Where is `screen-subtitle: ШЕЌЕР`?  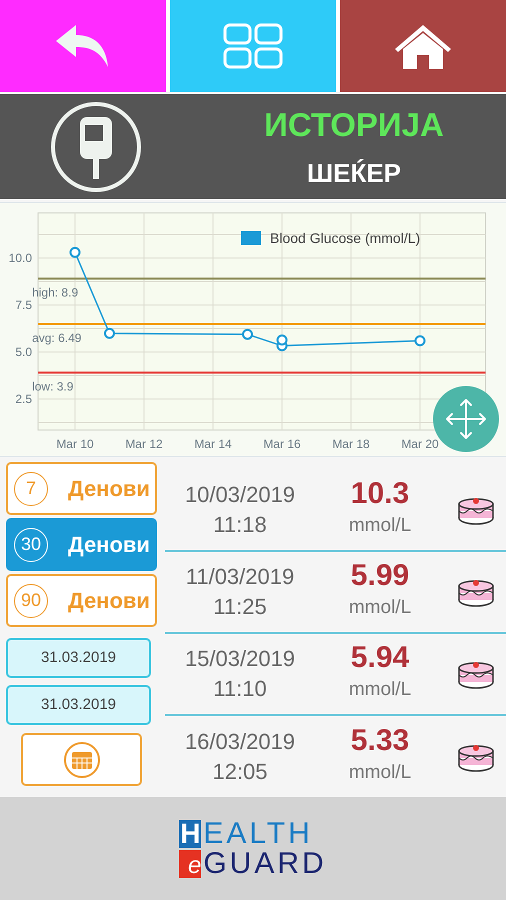
screen-subtitle: ШЕЌЕР is located at coordinates (354, 173).